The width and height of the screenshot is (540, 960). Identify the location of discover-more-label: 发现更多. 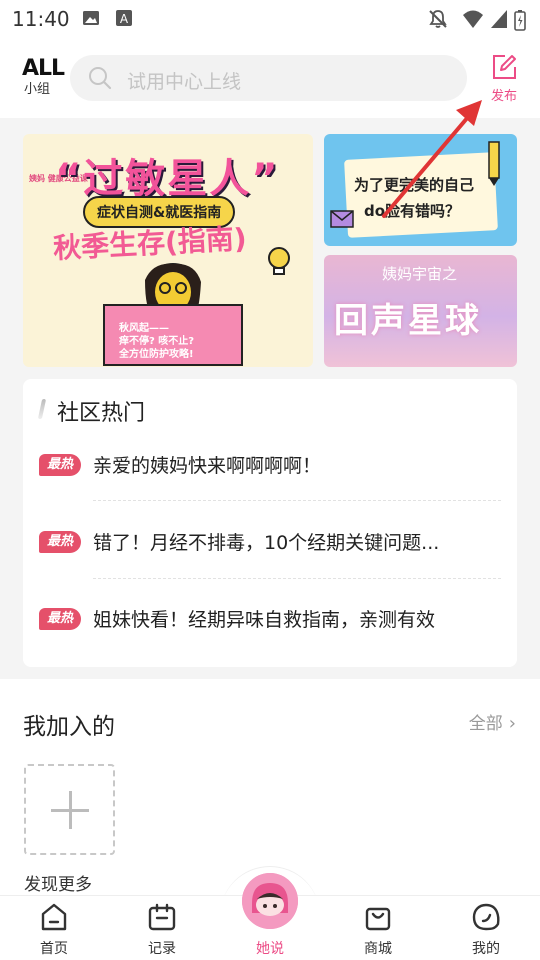
(58, 885).